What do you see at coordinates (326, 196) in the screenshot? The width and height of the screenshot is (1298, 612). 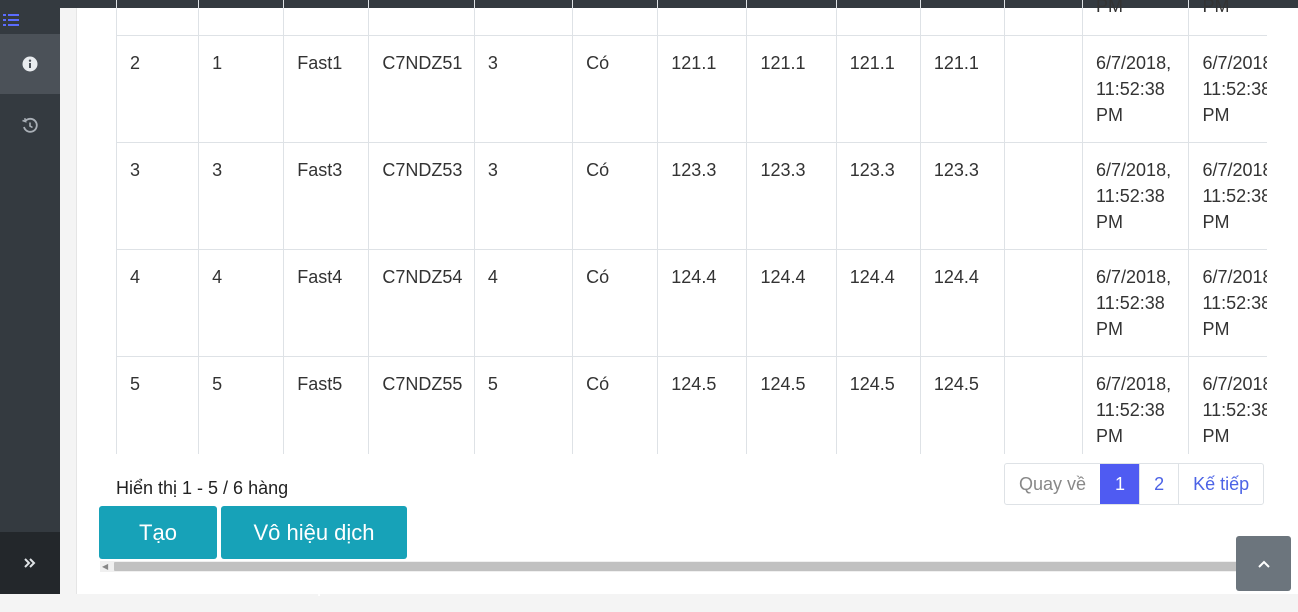 I see `table-cell: Fast3` at bounding box center [326, 196].